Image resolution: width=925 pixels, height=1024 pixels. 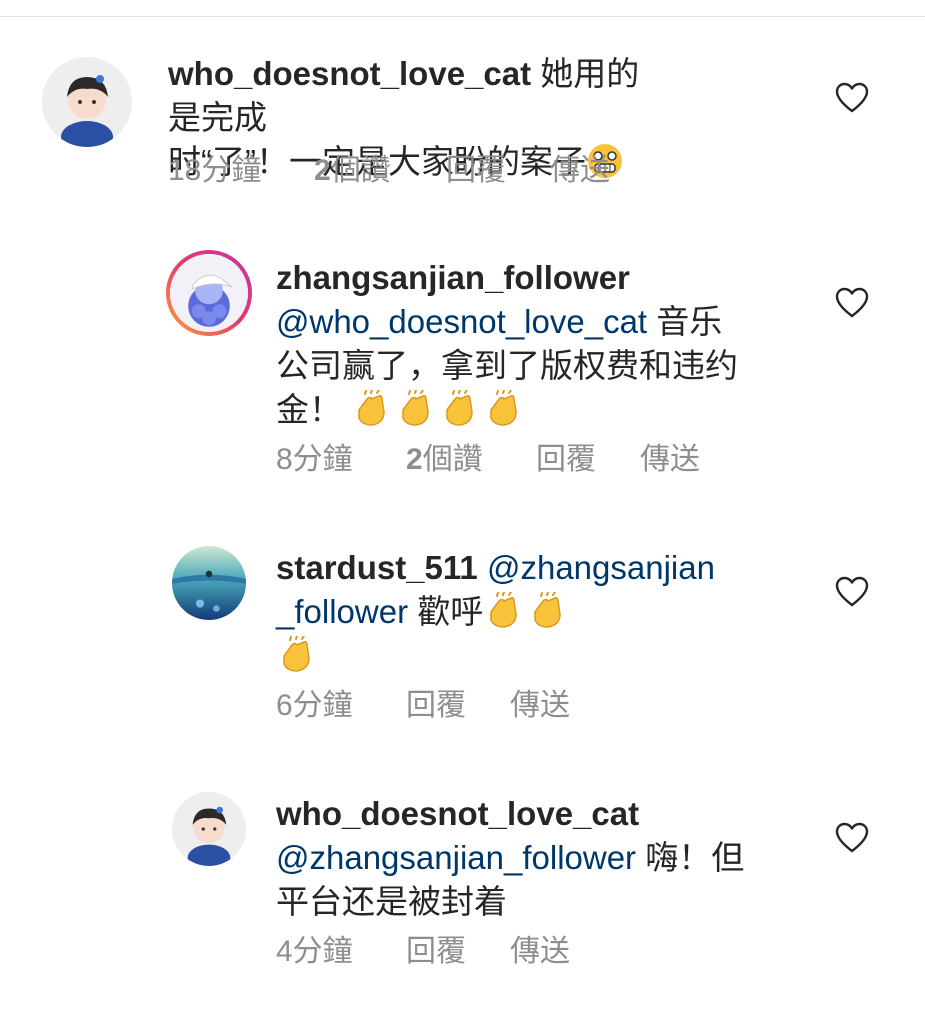 What do you see at coordinates (342, 611) in the screenshot?
I see `mention-link: _follower` at bounding box center [342, 611].